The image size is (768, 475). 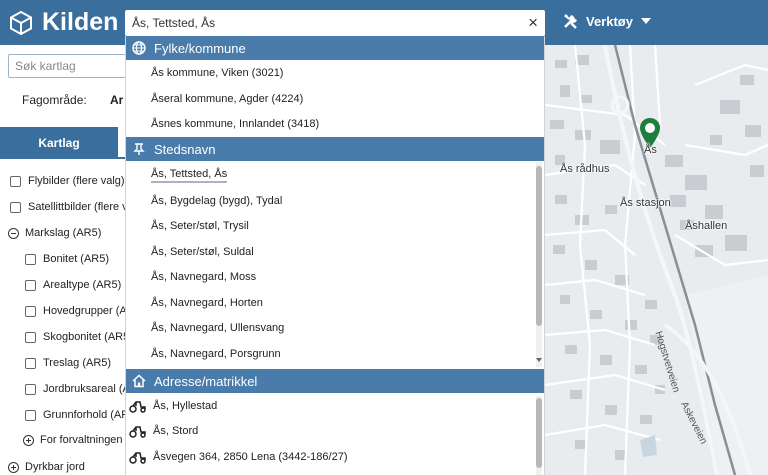 I want to click on section-header-adresse-matrikkel: Adresse/matrikkel, so click(x=335, y=381).